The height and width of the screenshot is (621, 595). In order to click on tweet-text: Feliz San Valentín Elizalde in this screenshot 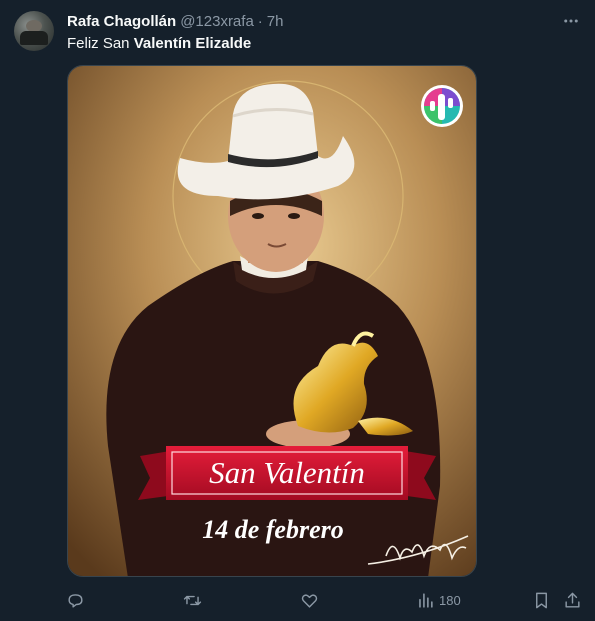, I will do `click(159, 44)`.